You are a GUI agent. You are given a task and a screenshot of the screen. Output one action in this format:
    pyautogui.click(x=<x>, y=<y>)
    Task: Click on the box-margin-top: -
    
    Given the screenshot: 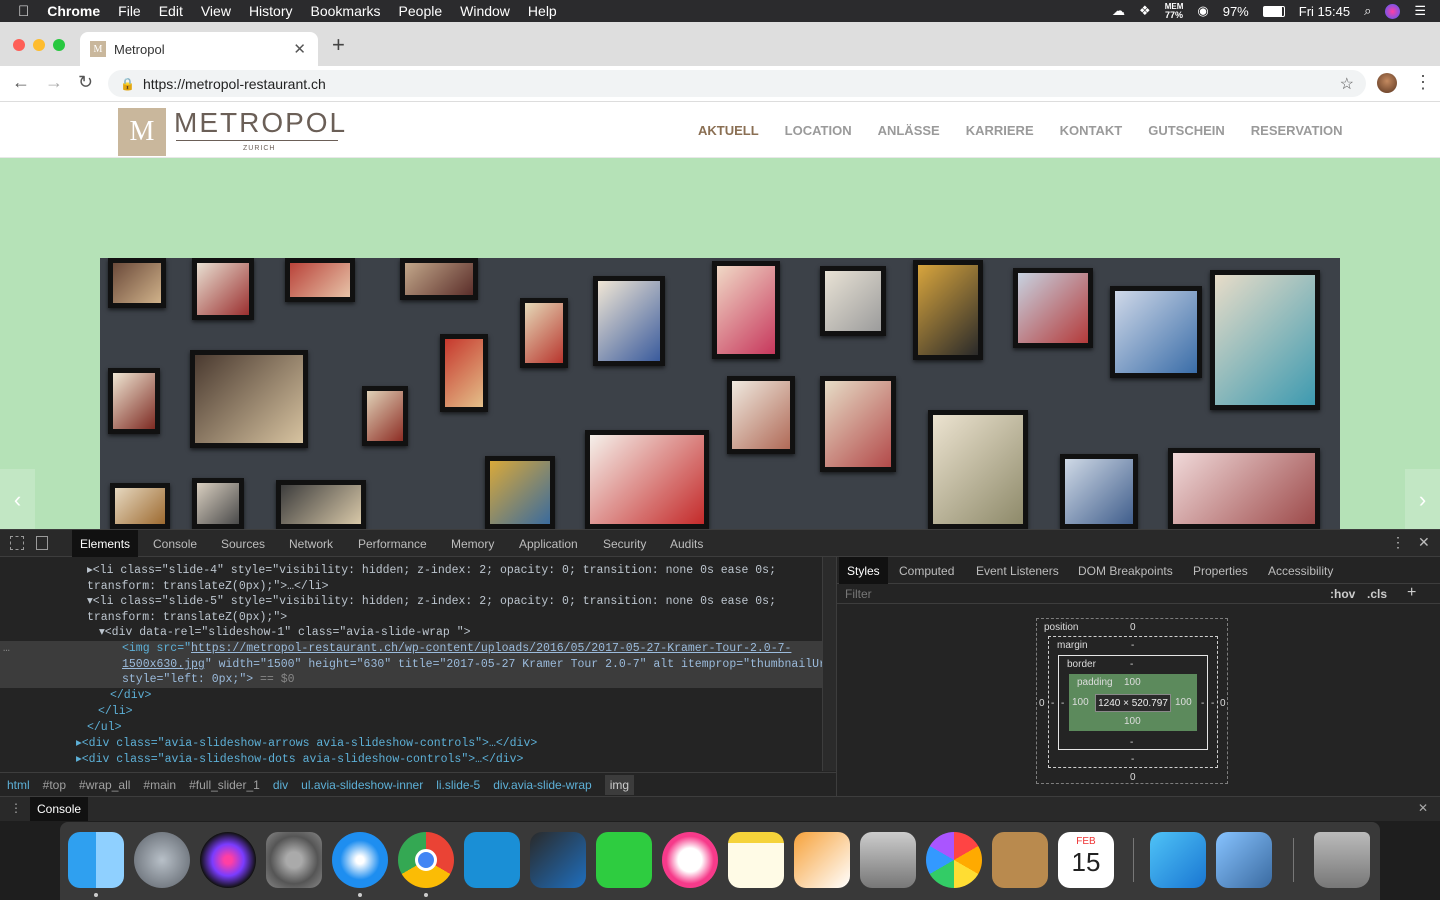 What is the action you would take?
    pyautogui.click(x=1132, y=645)
    